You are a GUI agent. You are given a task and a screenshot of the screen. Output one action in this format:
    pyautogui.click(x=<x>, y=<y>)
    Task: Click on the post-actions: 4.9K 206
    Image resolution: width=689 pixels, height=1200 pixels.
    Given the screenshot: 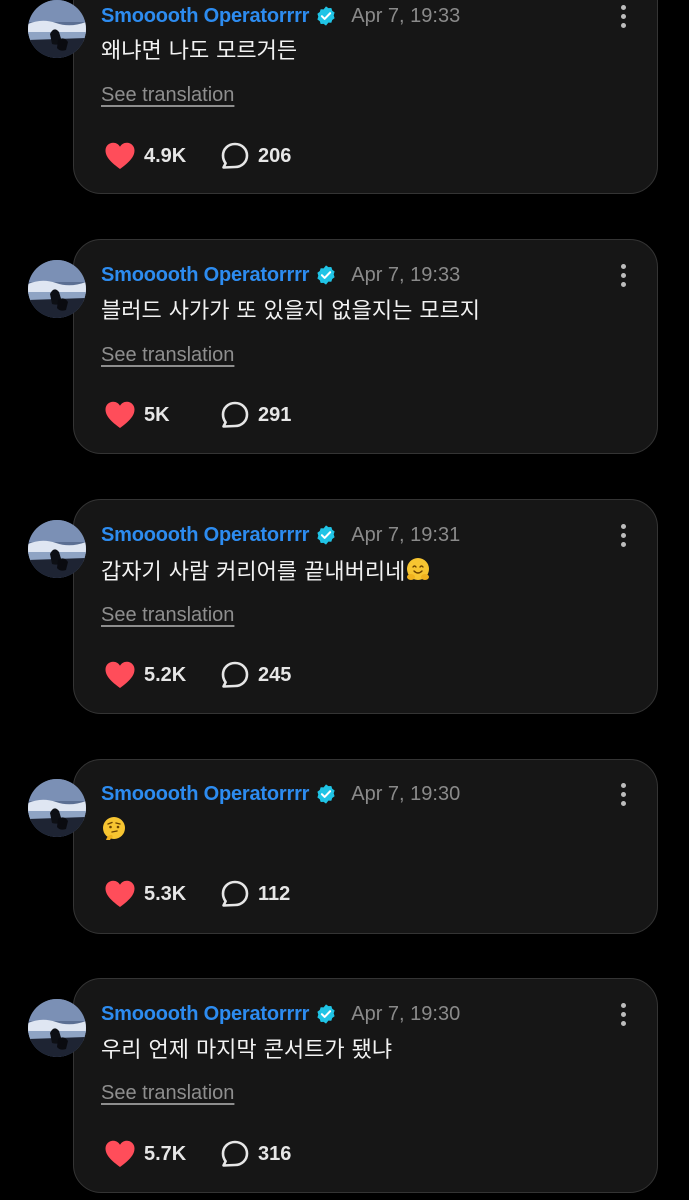 What is the action you would take?
    pyautogui.click(x=197, y=156)
    